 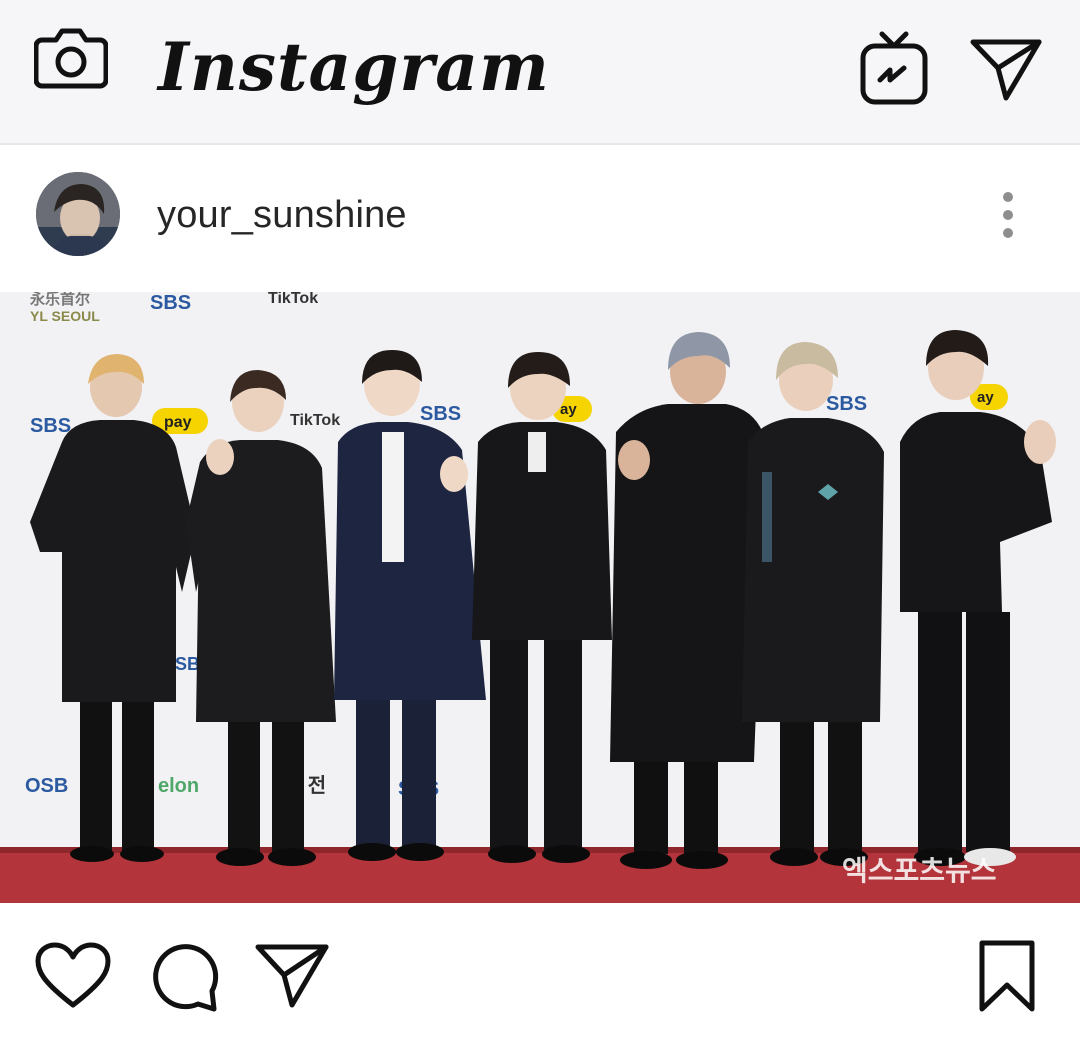 What do you see at coordinates (354, 67) in the screenshot?
I see `instagram-logo: Instagram` at bounding box center [354, 67].